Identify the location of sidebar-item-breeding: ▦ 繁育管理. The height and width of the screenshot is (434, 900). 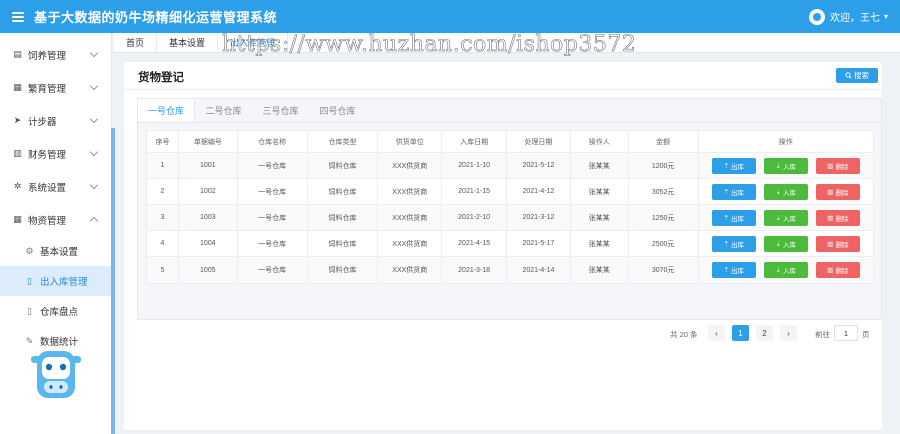
(55, 87).